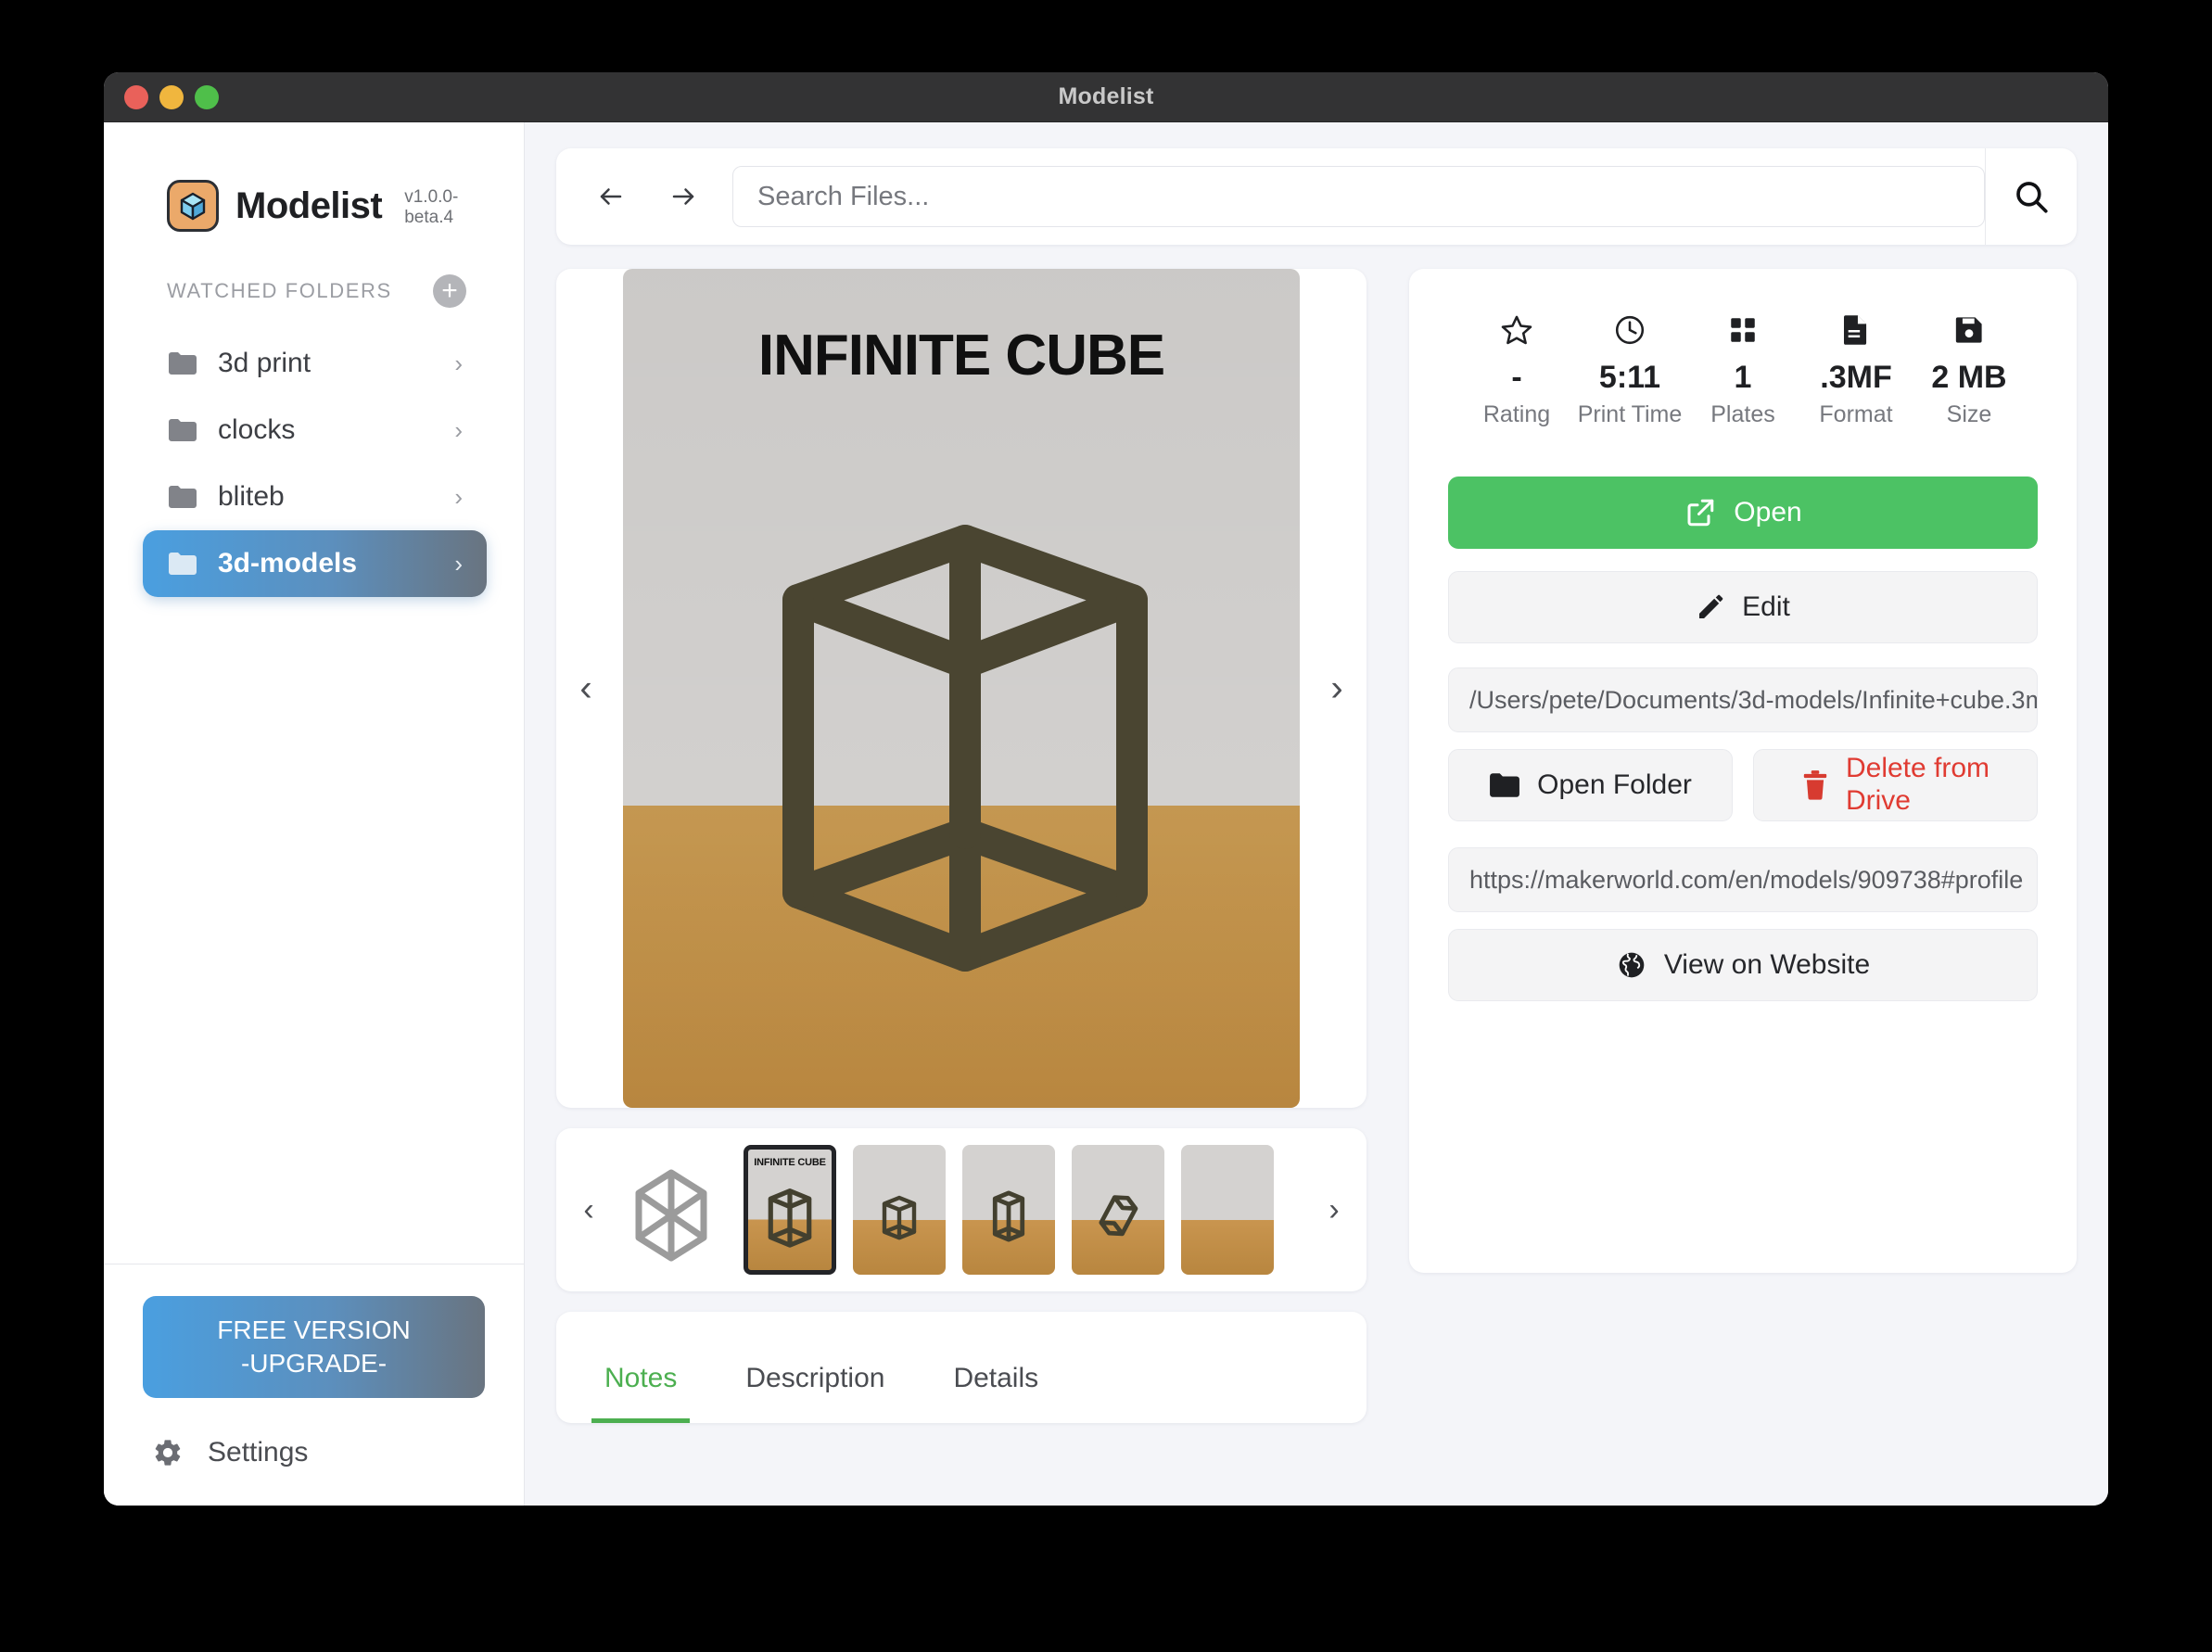  Describe the element at coordinates (1631, 965) in the screenshot. I see `globe-icon` at that location.